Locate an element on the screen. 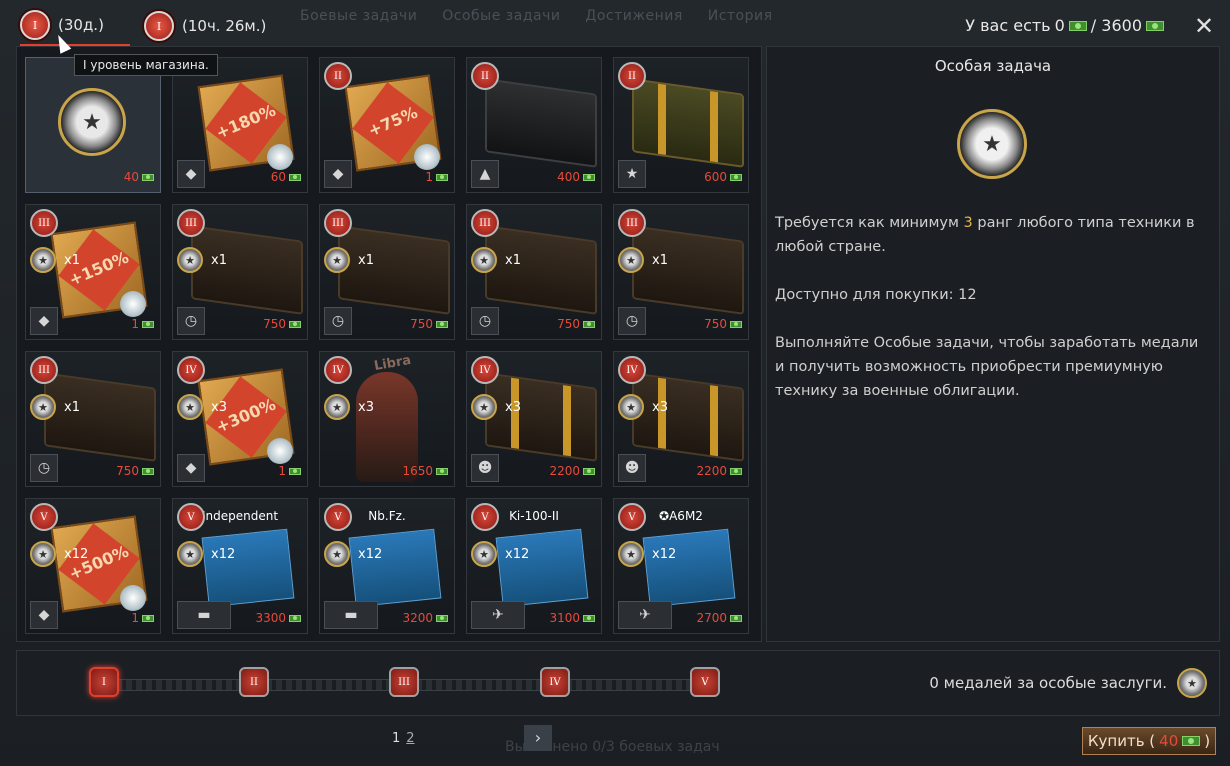 This screenshot has width=1230, height=766. next-page-button: › is located at coordinates (538, 738).